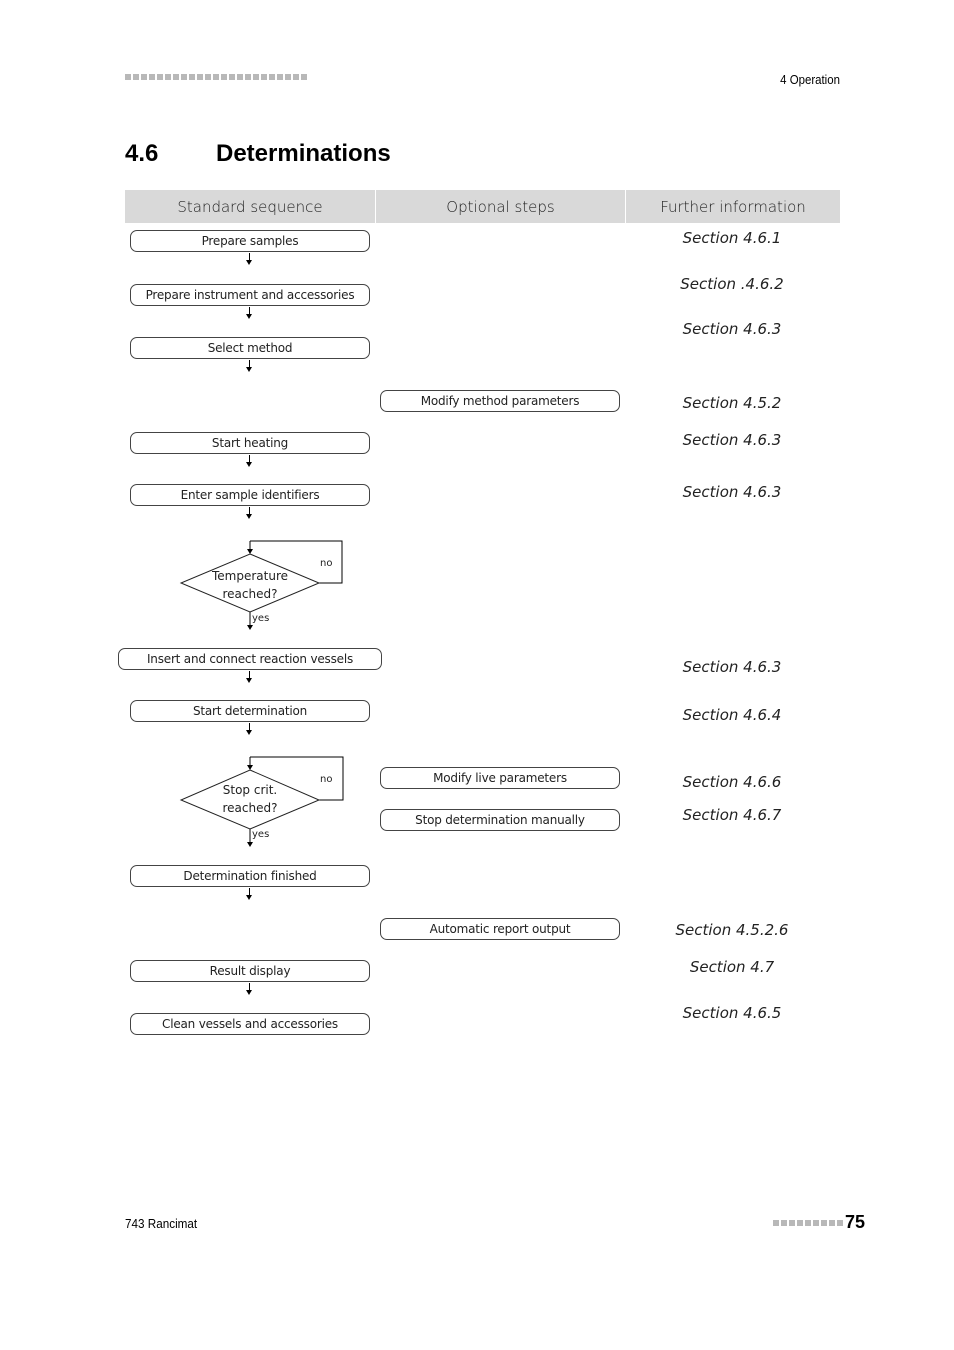 This screenshot has width=954, height=1350. I want to click on column-header-standard: Standard sequence, so click(250, 206).